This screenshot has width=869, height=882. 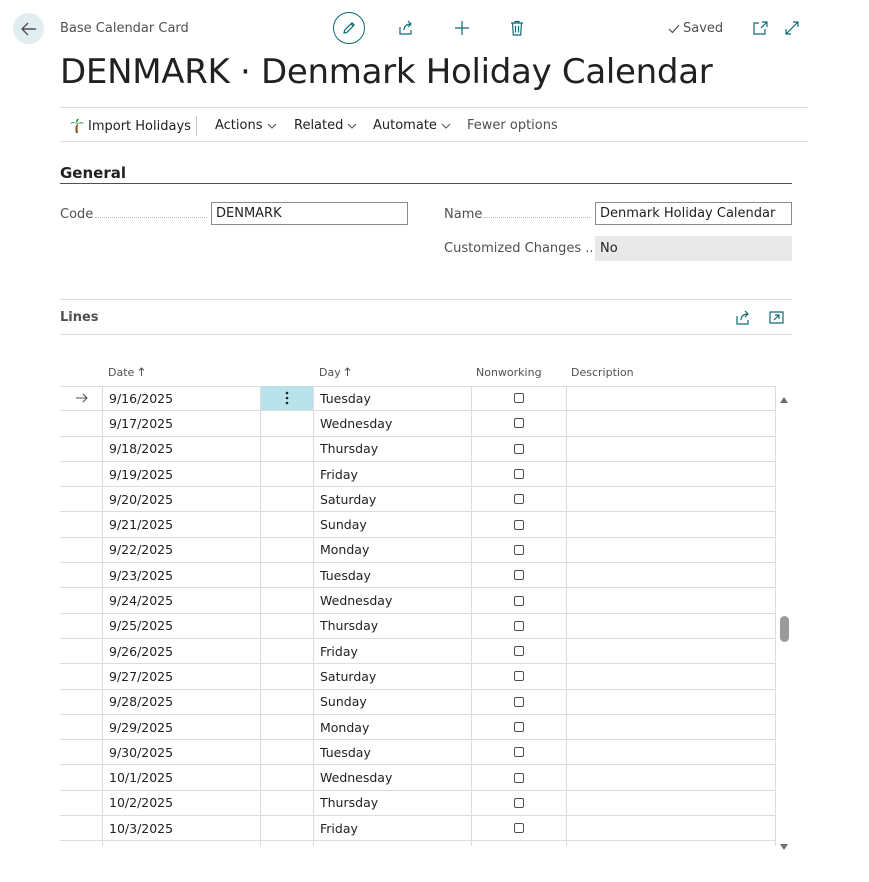 What do you see at coordinates (418, 576) in the screenshot?
I see `table-row: 9/23/2025 Tuesday` at bounding box center [418, 576].